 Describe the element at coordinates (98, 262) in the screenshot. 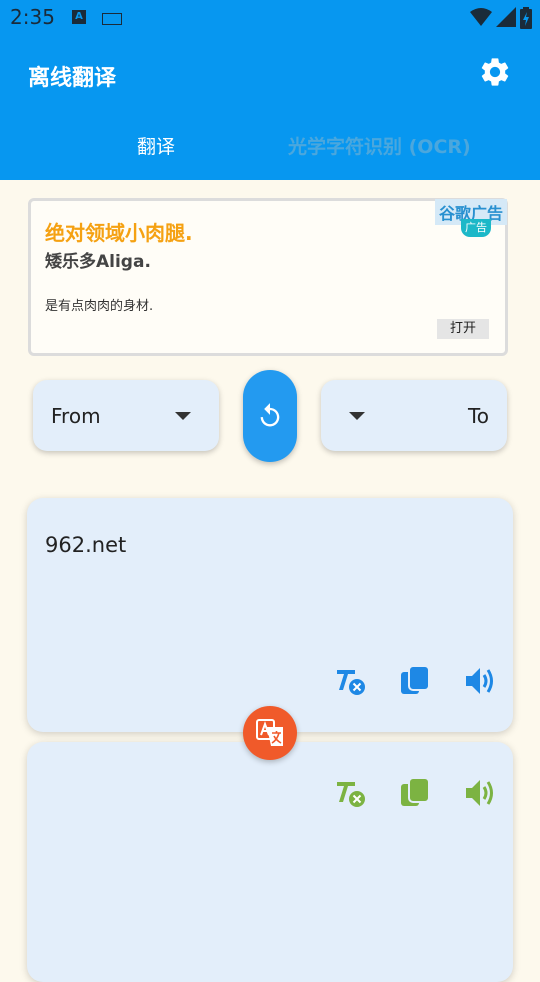

I see `ad-subtitle: 矮乐多Aliga.` at that location.